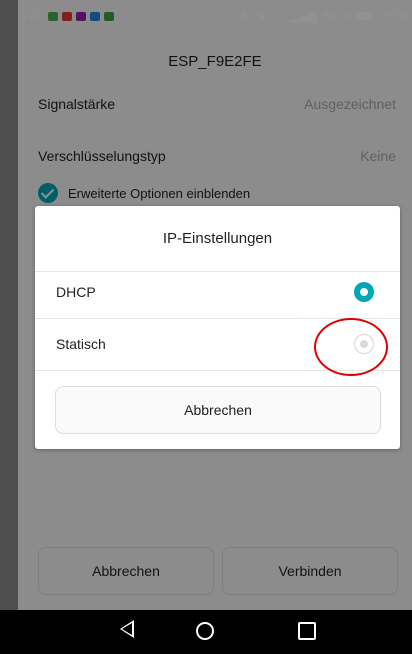 The width and height of the screenshot is (412, 654). What do you see at coordinates (351, 347) in the screenshot?
I see `highlight-circle` at bounding box center [351, 347].